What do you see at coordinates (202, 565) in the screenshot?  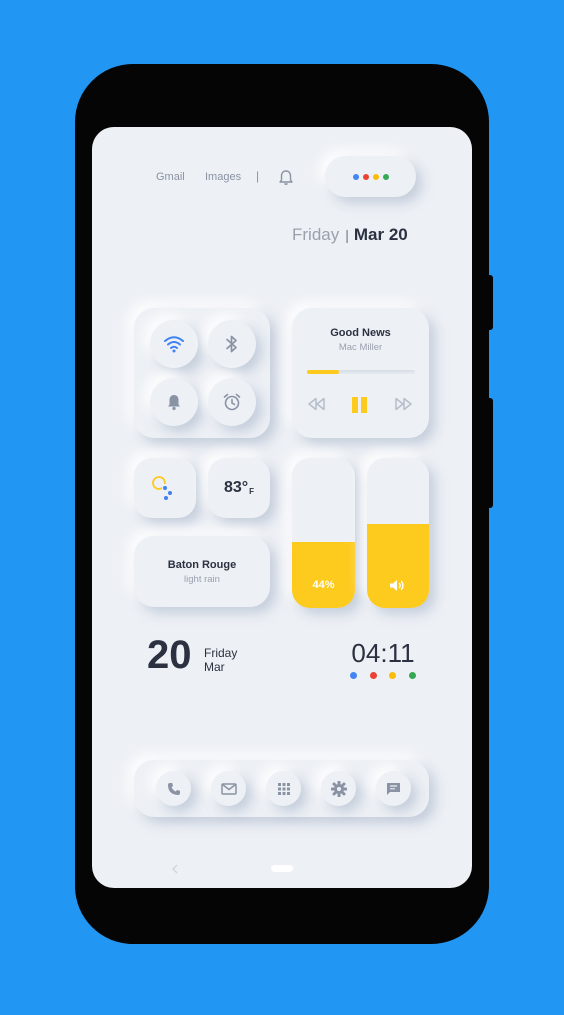 I see `city-name: Baton Rouge` at bounding box center [202, 565].